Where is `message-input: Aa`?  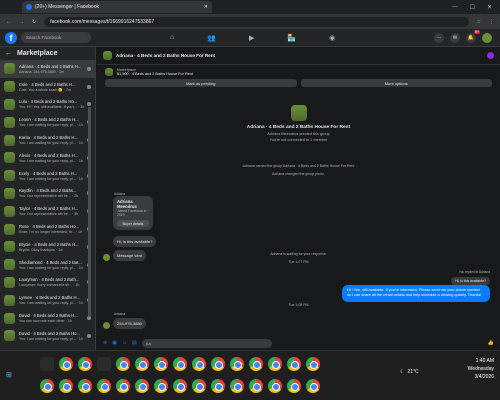
message-input: Aa is located at coordinates (206, 343).